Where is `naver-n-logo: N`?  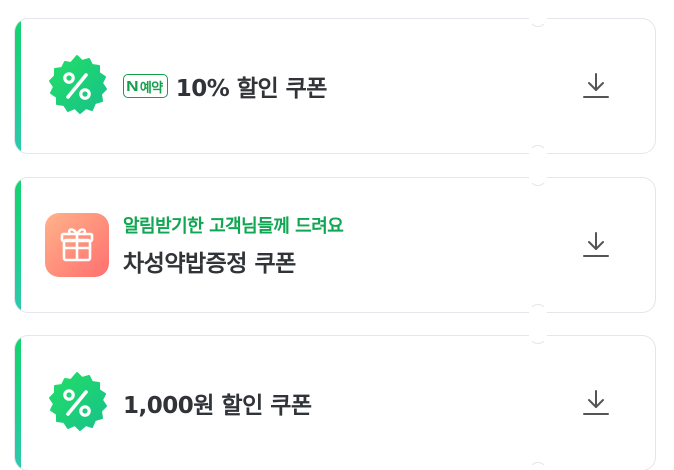 naver-n-logo: N is located at coordinates (132, 86).